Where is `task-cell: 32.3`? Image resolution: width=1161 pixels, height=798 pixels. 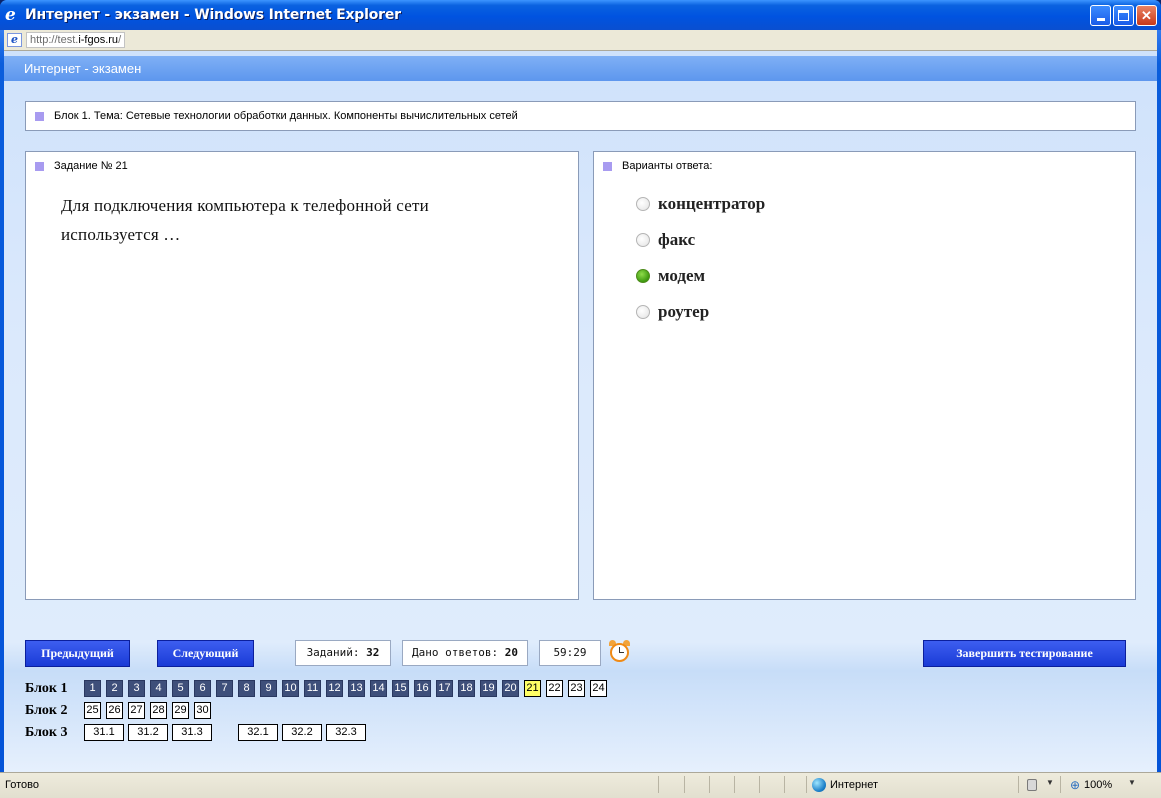 task-cell: 32.3 is located at coordinates (346, 732).